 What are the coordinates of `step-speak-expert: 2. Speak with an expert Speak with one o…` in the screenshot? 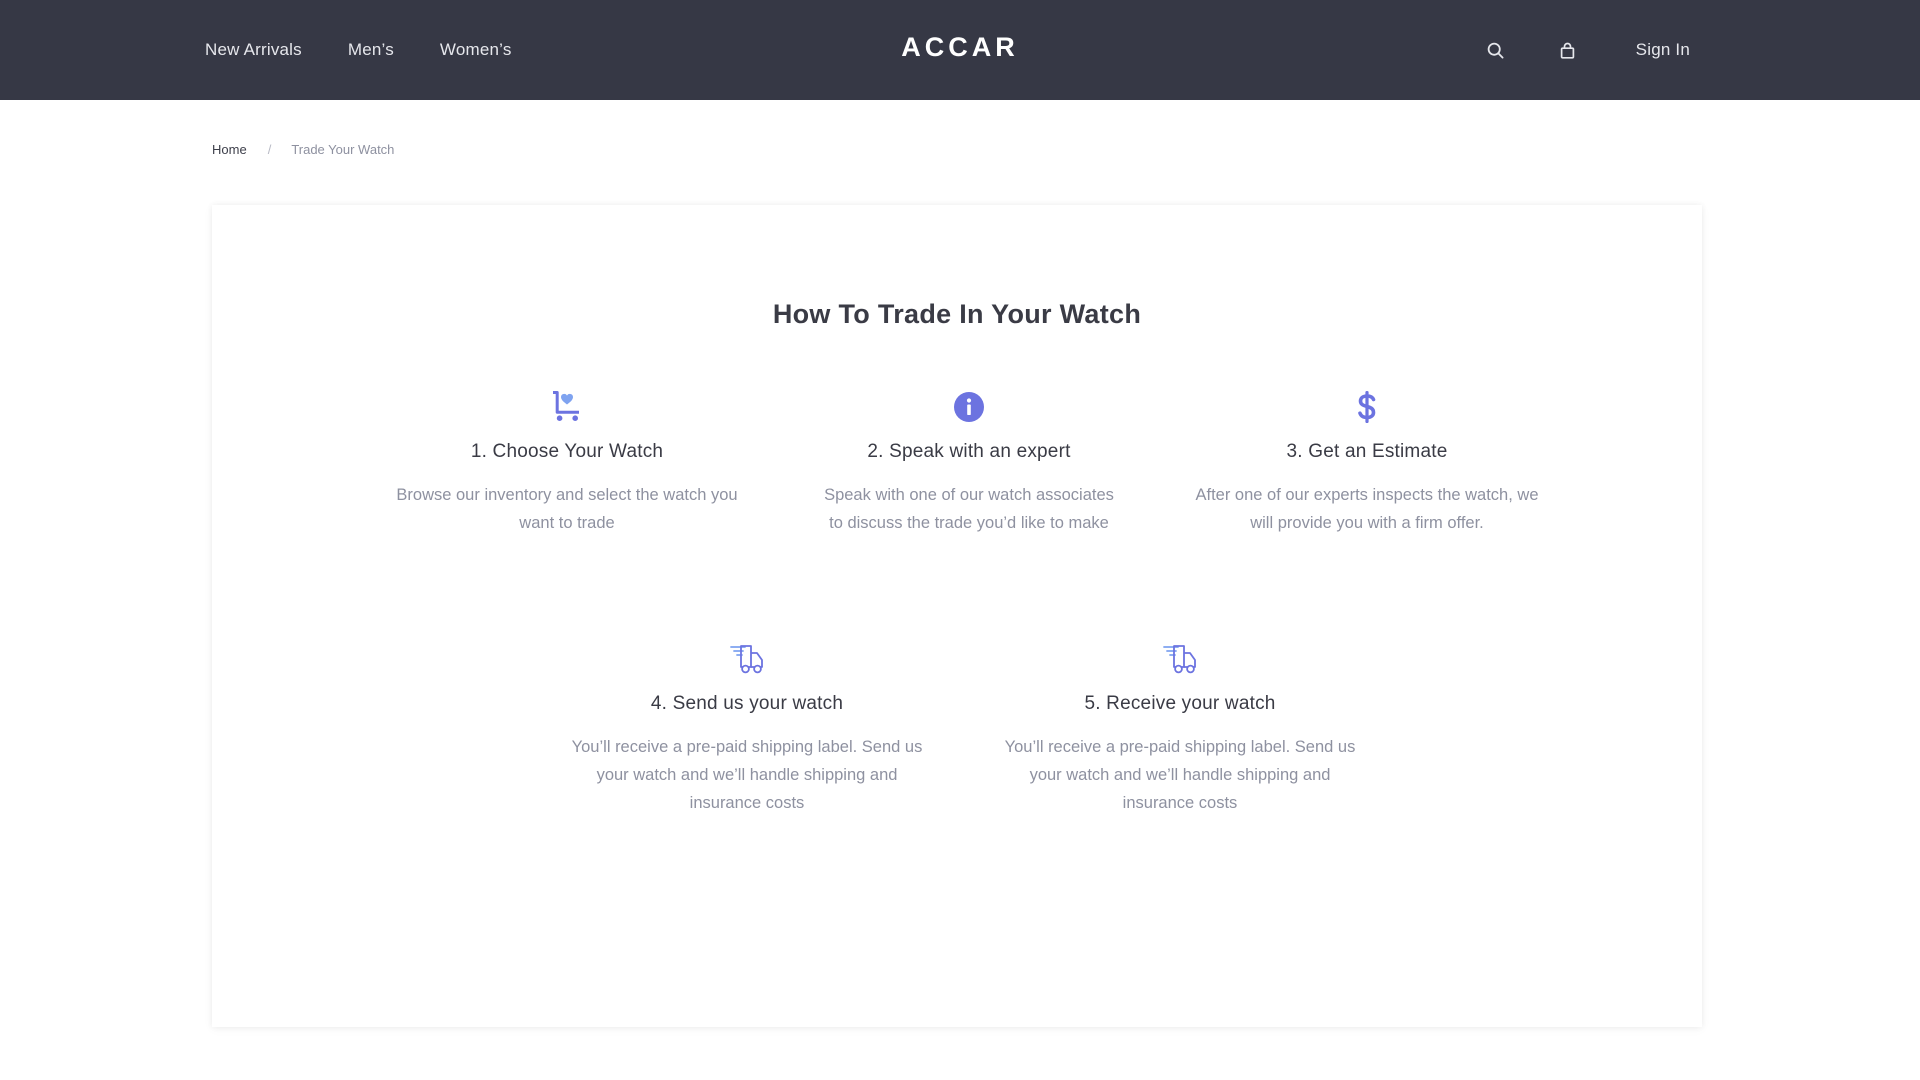 It's located at (969, 463).